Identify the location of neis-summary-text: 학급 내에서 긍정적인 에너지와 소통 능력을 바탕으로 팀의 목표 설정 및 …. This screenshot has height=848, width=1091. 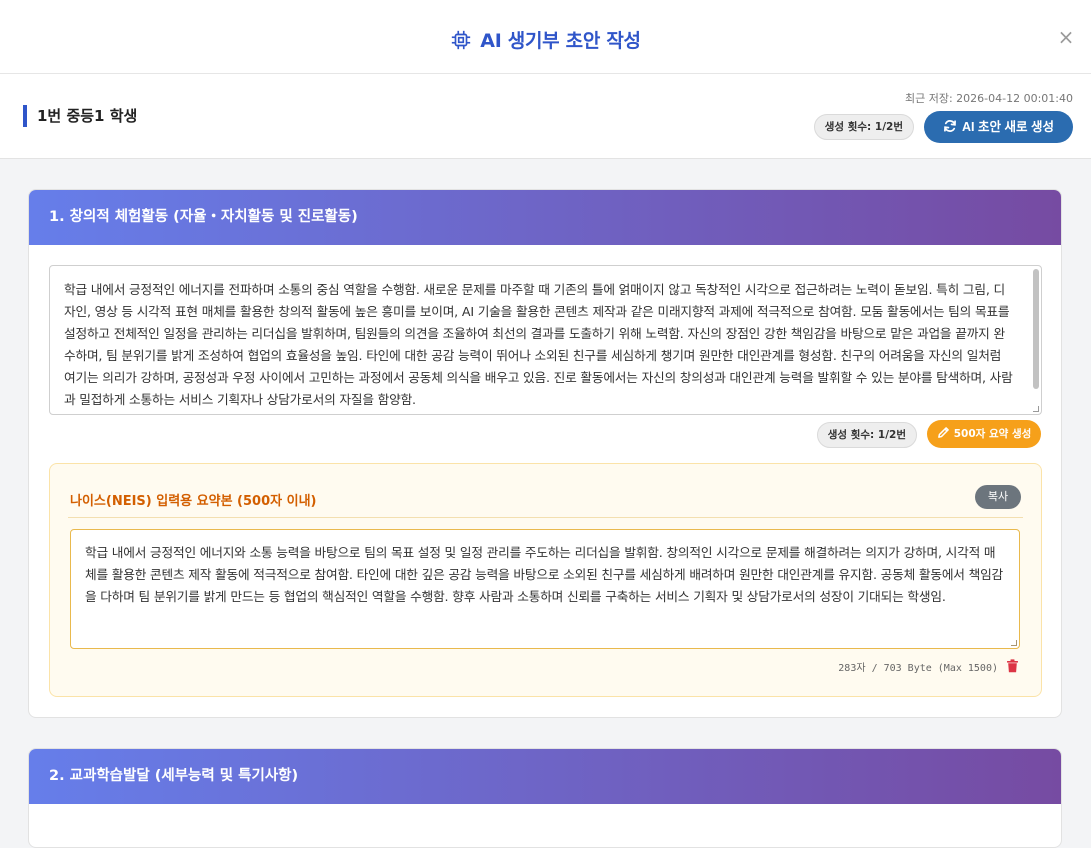
(544, 574).